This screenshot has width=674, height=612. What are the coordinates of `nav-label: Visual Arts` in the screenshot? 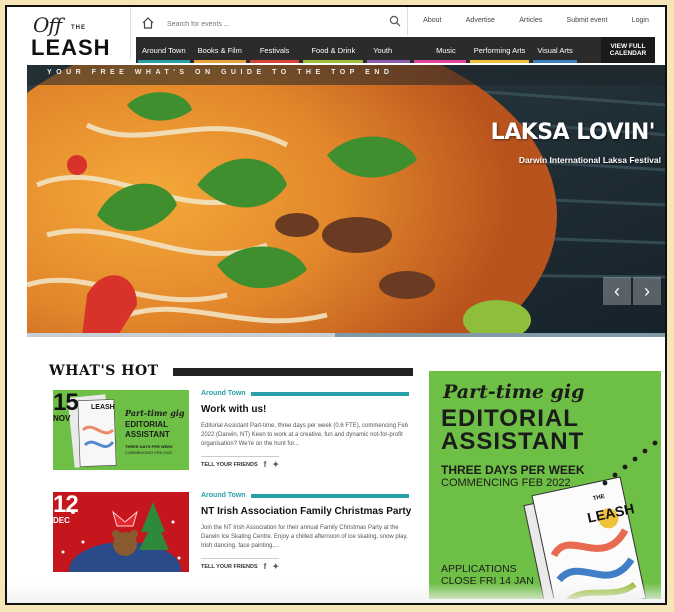 It's located at (555, 50).